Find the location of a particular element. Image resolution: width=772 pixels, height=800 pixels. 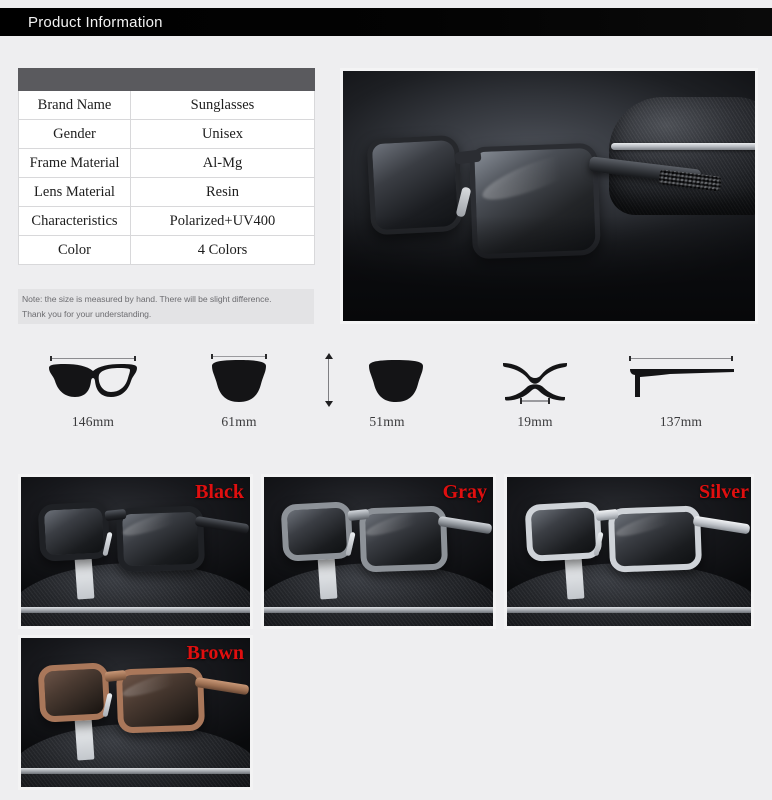

lens-height-icon is located at coordinates (387, 381).